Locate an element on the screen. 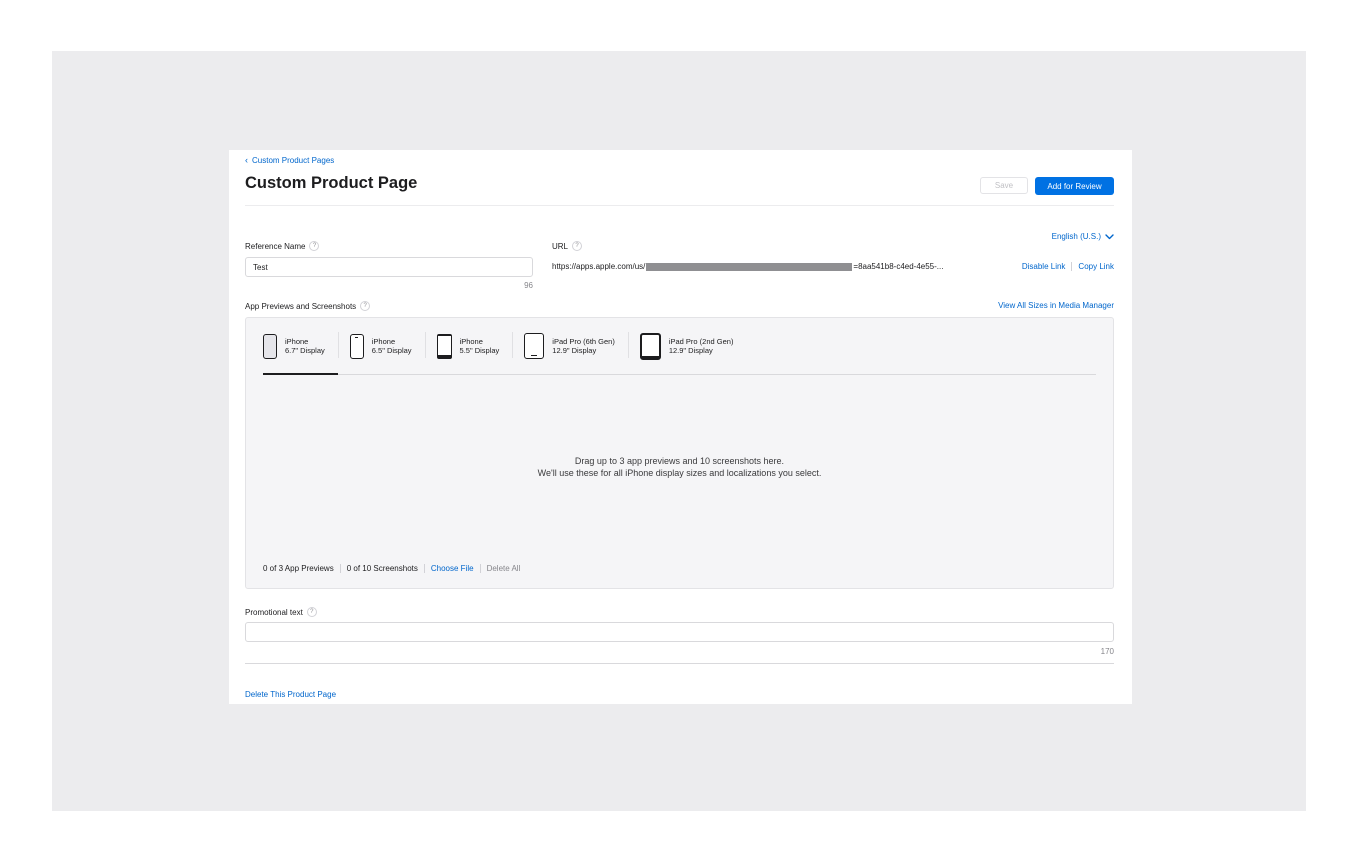 The image size is (1360, 860). choose-file-button: Choose File is located at coordinates (452, 568).